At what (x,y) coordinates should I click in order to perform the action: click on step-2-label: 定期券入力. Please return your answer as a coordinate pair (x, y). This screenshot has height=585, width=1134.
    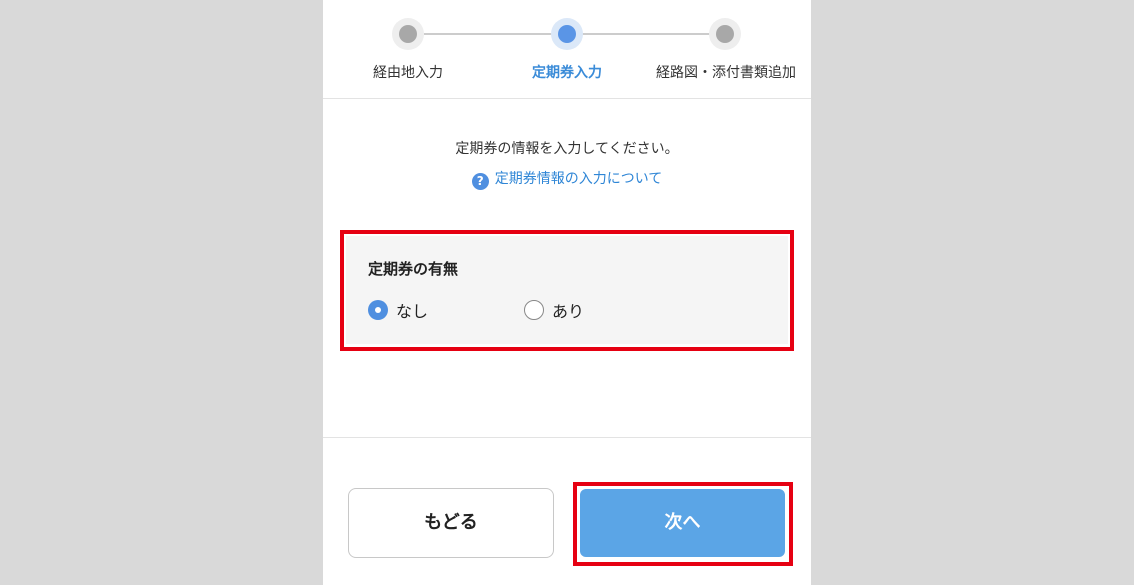
    Looking at the image, I should click on (567, 73).